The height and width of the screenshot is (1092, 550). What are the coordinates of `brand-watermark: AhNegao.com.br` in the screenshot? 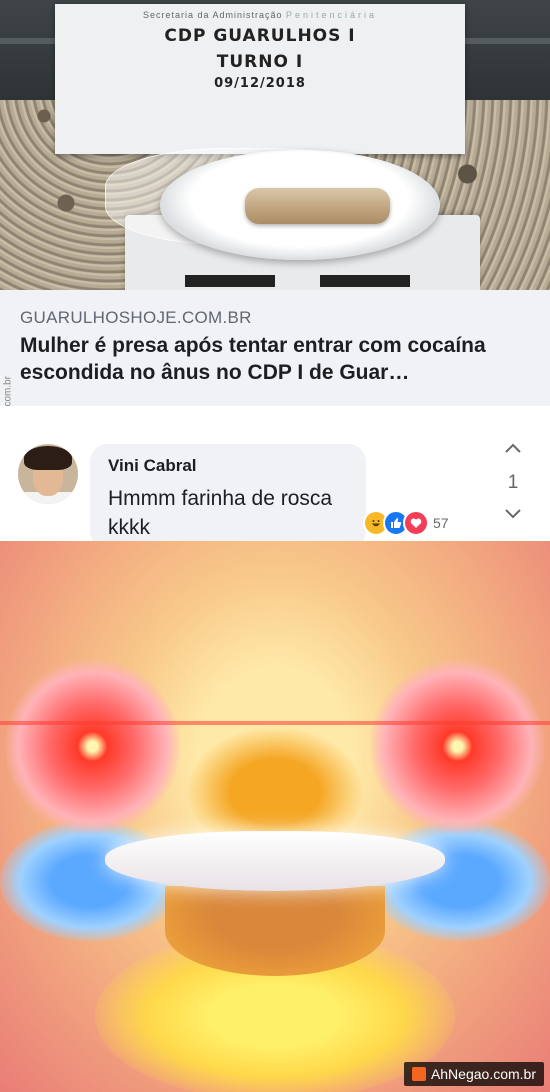 It's located at (473, 1074).